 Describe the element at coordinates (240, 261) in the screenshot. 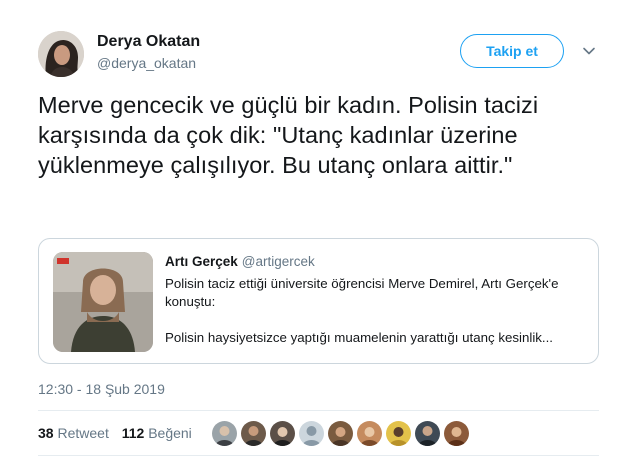

I see `quoted-tweet-header: Artı Gerçek @artigercek` at that location.